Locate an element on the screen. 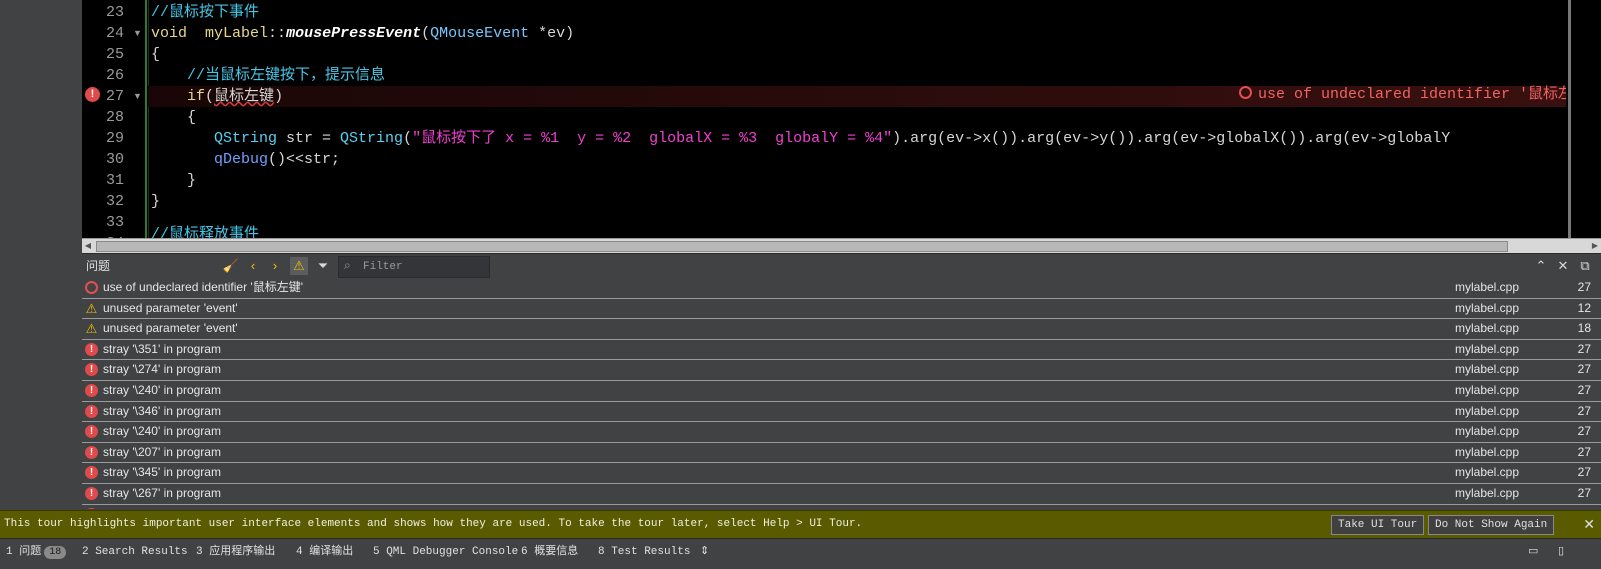 The image size is (1601, 569). scroll-right-arrow-icon: ▶ is located at coordinates (1595, 246).